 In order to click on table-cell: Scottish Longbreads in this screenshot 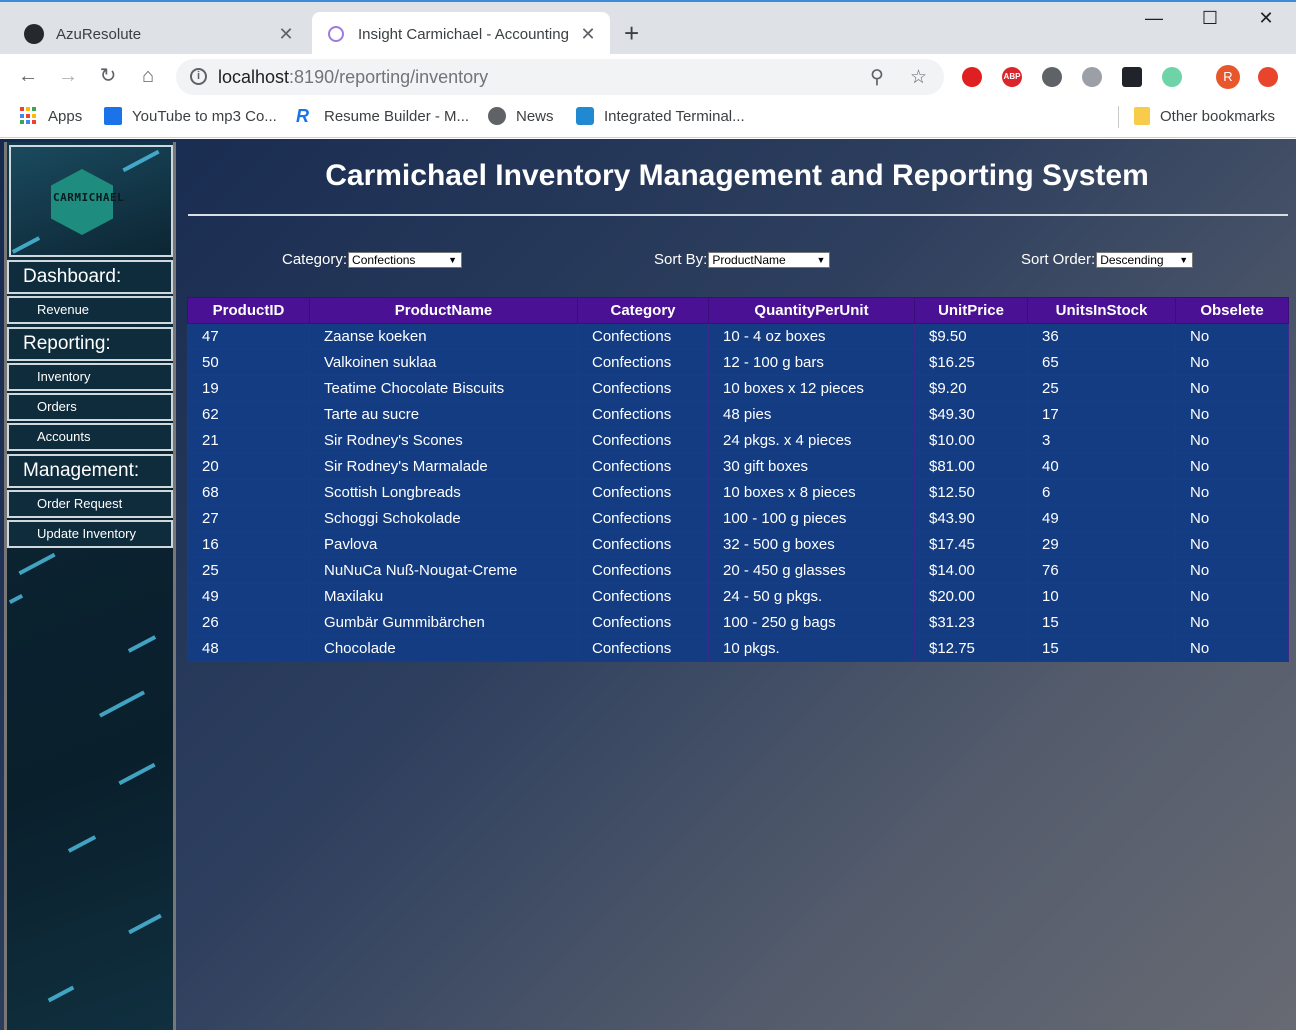, I will do `click(443, 492)`.